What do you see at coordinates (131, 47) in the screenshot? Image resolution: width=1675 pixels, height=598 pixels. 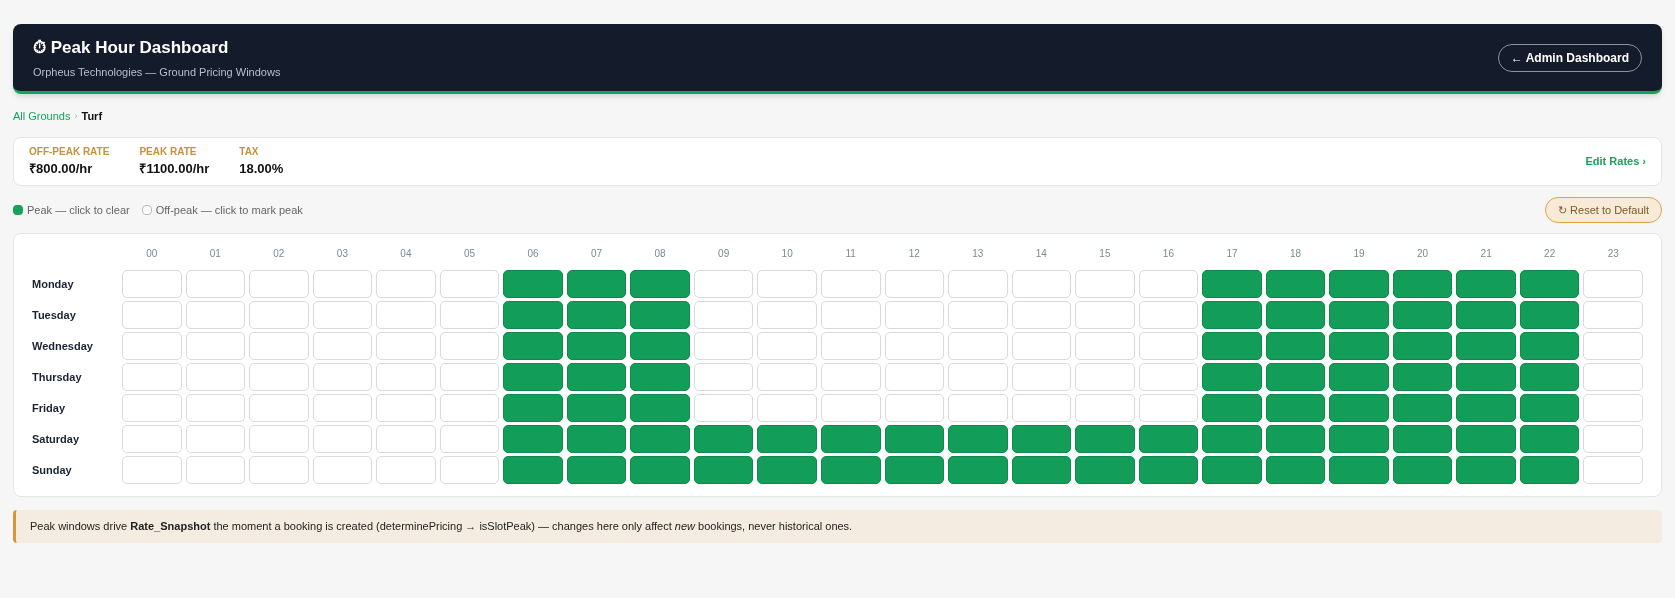 I see `page-title: ⏱ Peak Hour Dashboard` at bounding box center [131, 47].